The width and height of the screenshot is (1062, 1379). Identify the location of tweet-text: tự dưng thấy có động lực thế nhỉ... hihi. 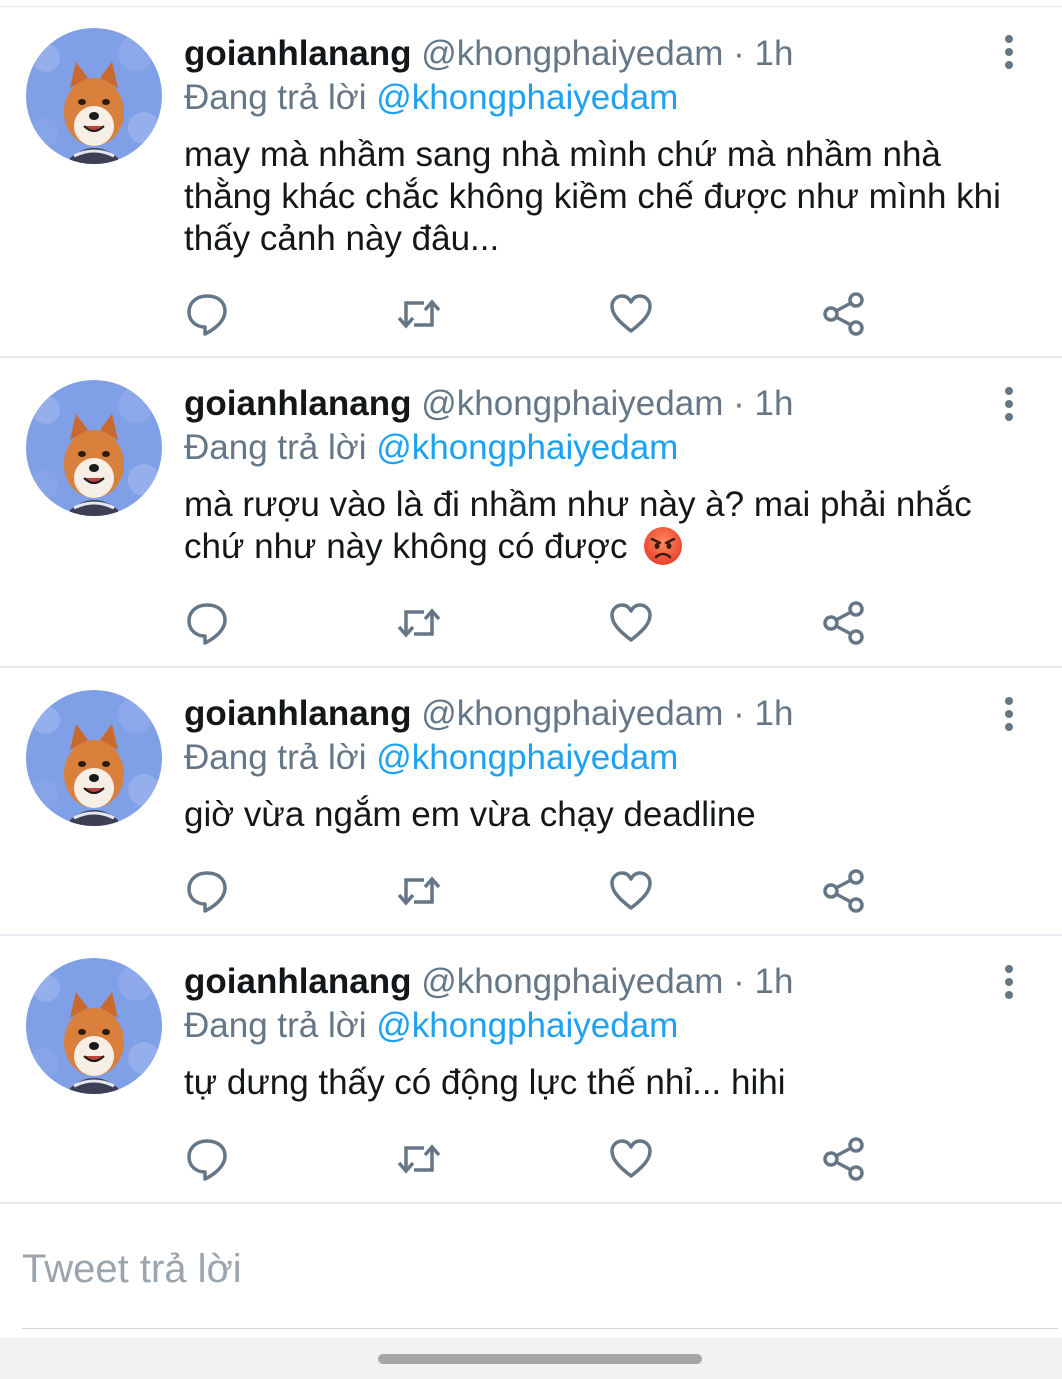
(599, 1083).